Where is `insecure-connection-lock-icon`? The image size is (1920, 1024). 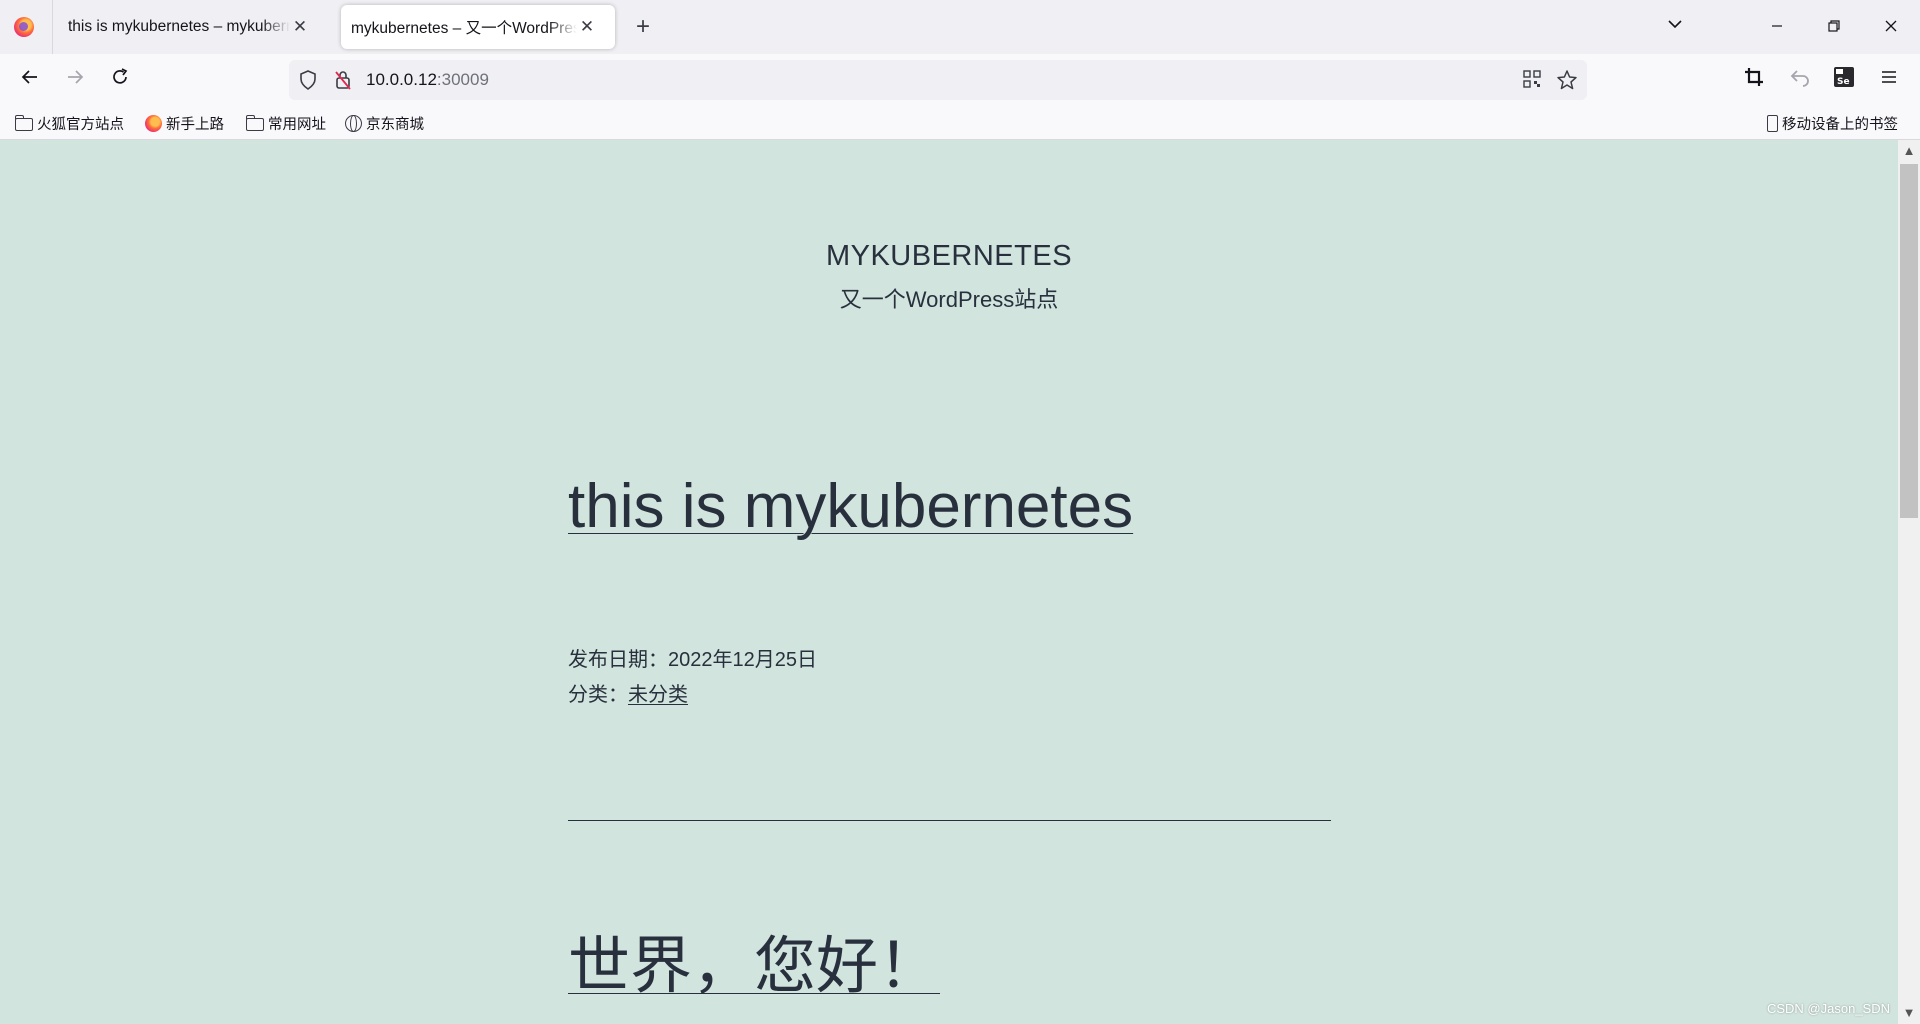 insecure-connection-lock-icon is located at coordinates (343, 80).